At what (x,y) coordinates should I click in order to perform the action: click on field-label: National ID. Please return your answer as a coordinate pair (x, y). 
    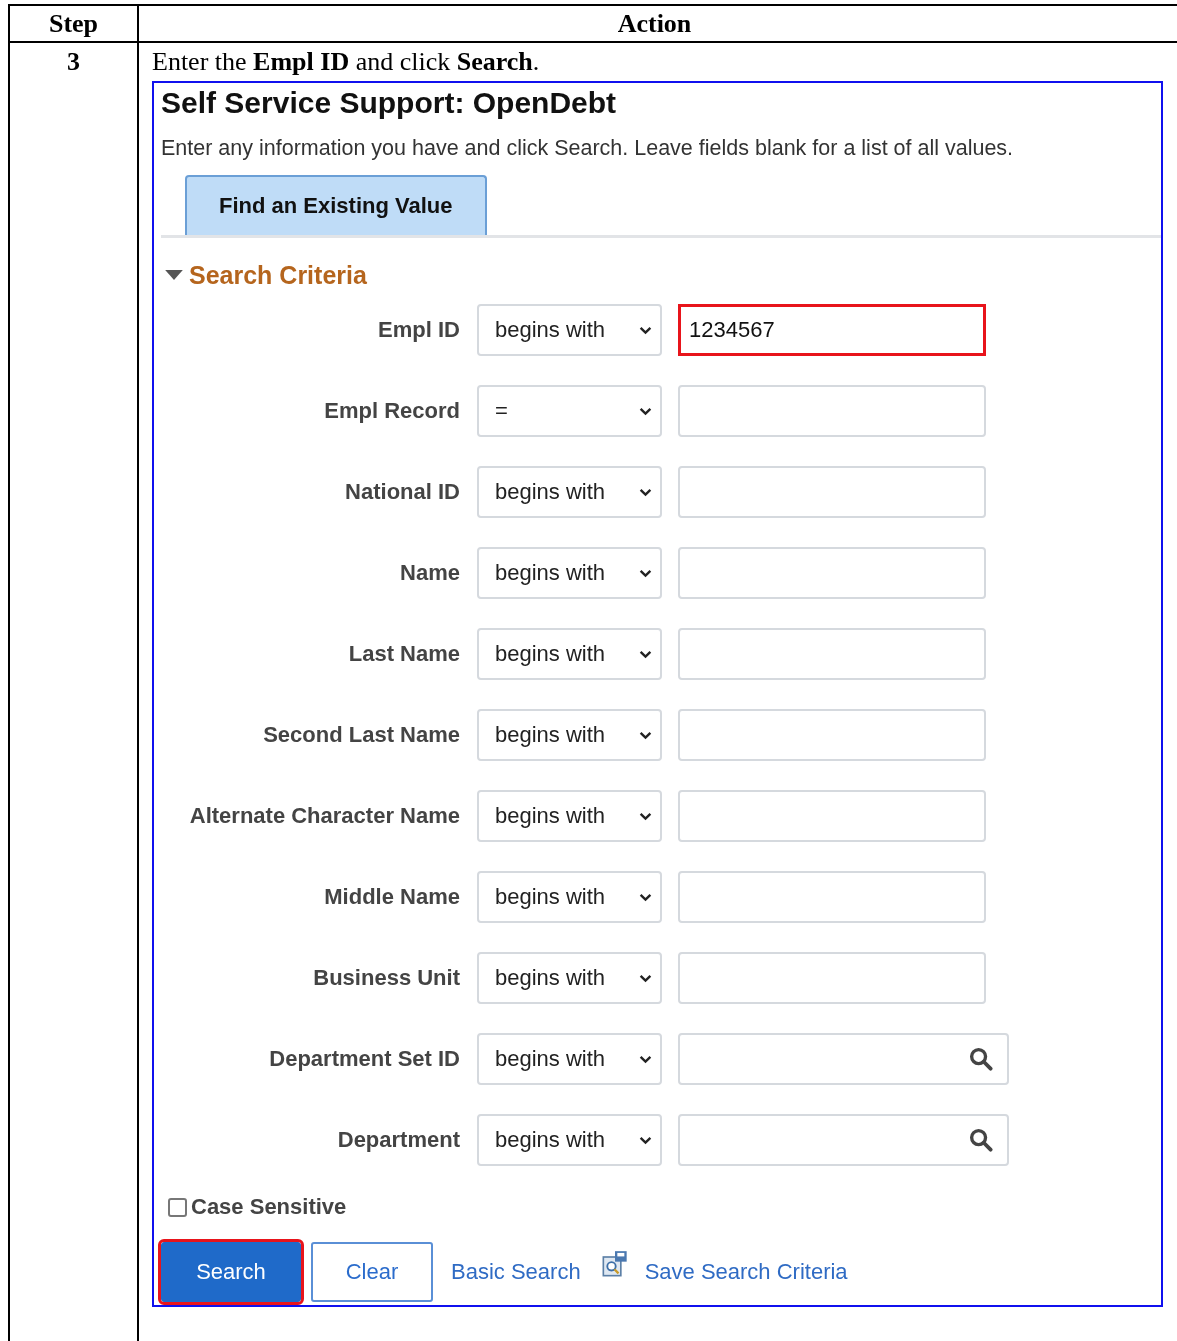
    Looking at the image, I should click on (402, 492).